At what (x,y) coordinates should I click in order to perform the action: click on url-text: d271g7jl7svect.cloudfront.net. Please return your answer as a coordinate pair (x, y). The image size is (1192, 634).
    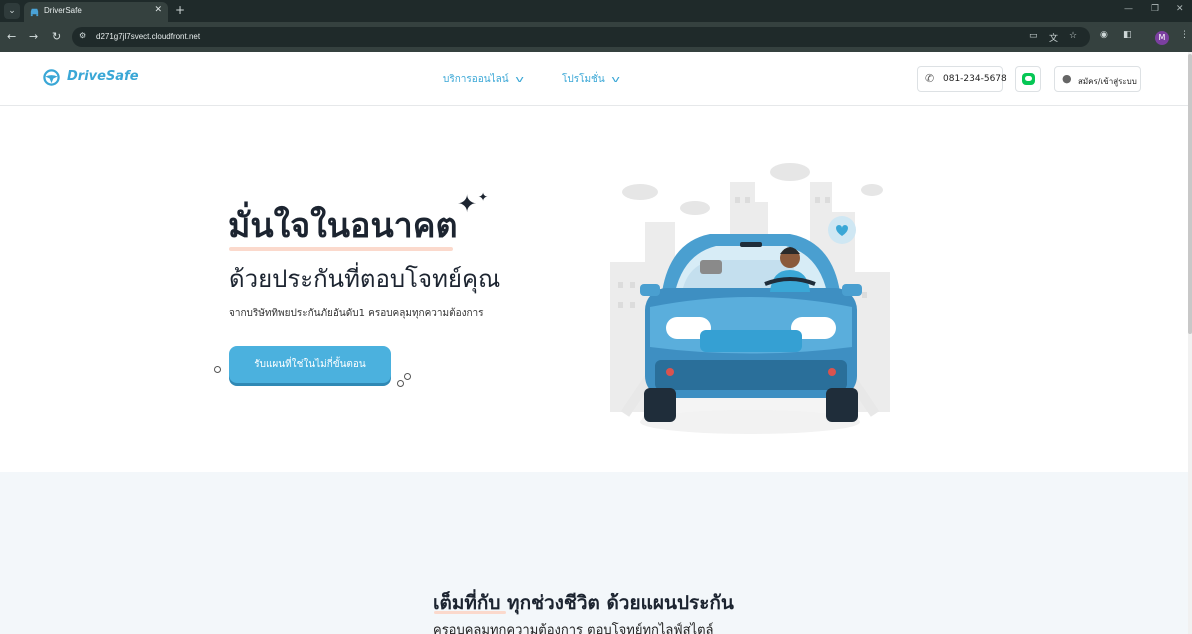
    Looking at the image, I should click on (148, 36).